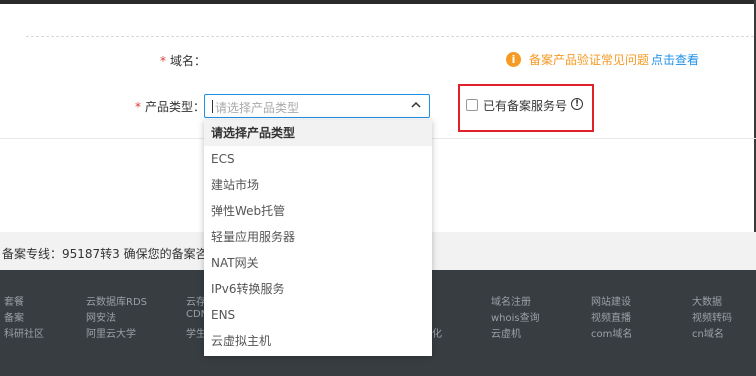  I want to click on notice: i 备案产品验证常见问题 点击查看, so click(602, 59).